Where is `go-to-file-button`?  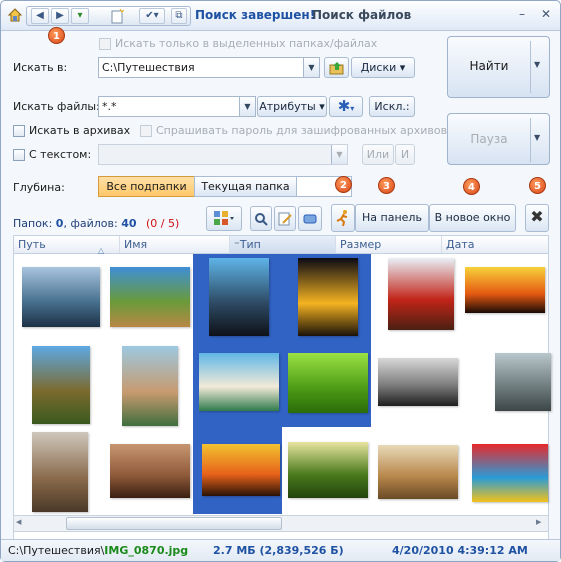
go-to-file-button is located at coordinates (343, 218).